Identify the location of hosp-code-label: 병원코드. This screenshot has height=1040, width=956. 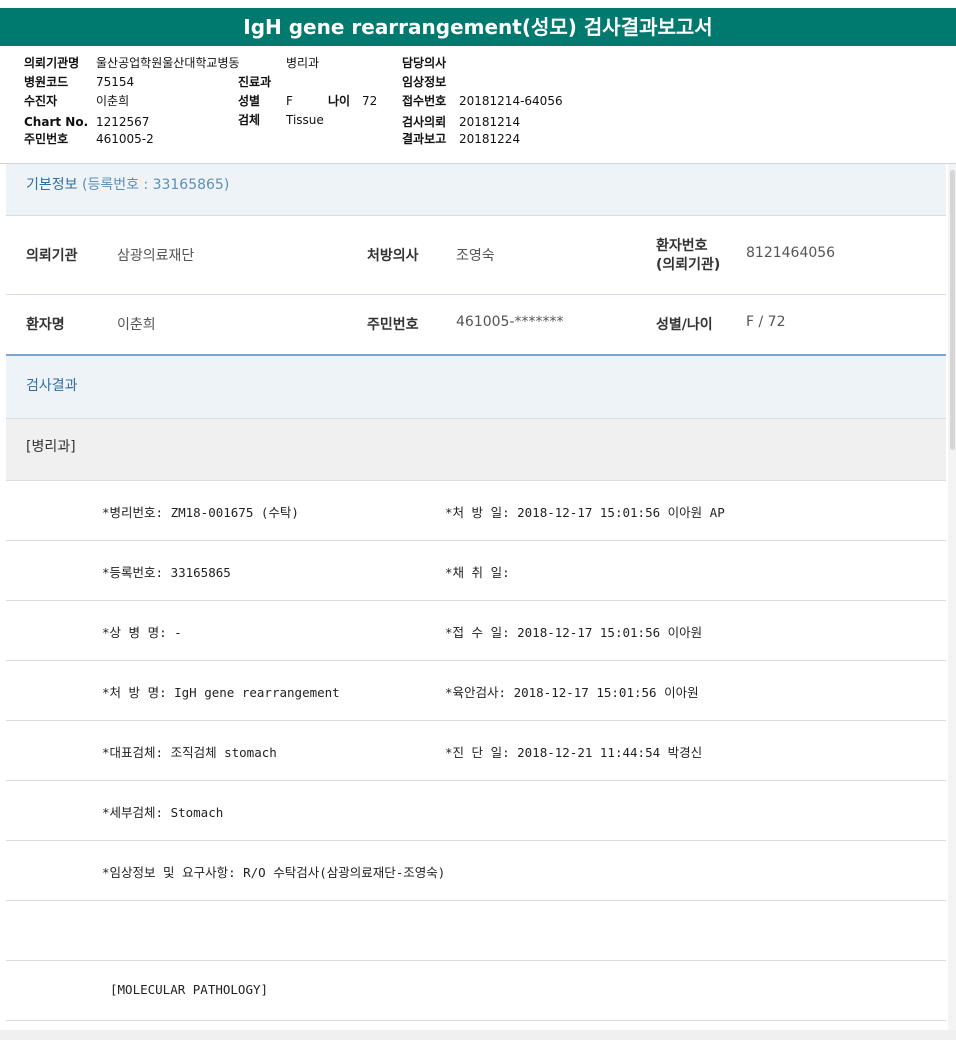
(46, 82).